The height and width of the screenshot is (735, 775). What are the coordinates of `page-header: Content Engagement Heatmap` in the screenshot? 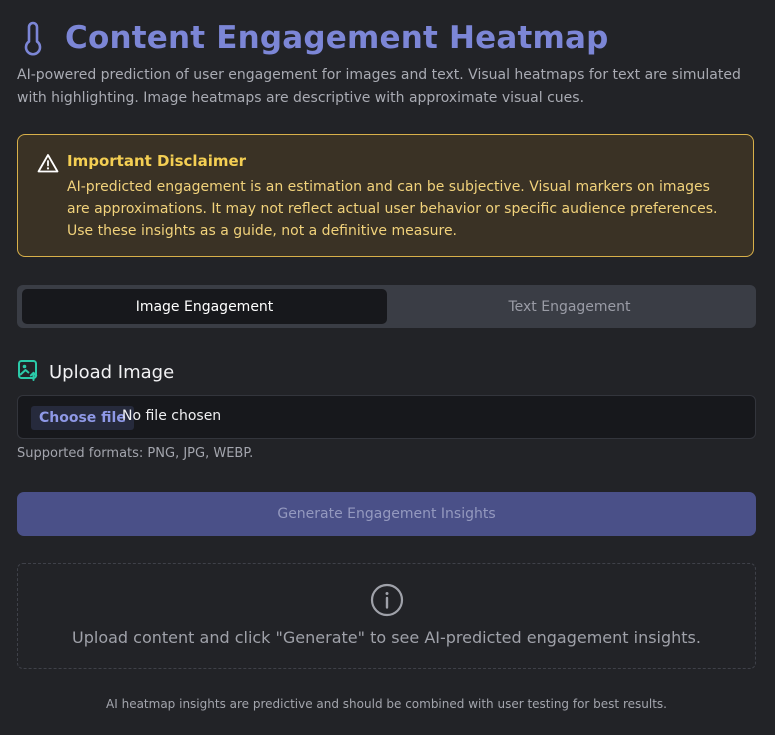 It's located at (313, 38).